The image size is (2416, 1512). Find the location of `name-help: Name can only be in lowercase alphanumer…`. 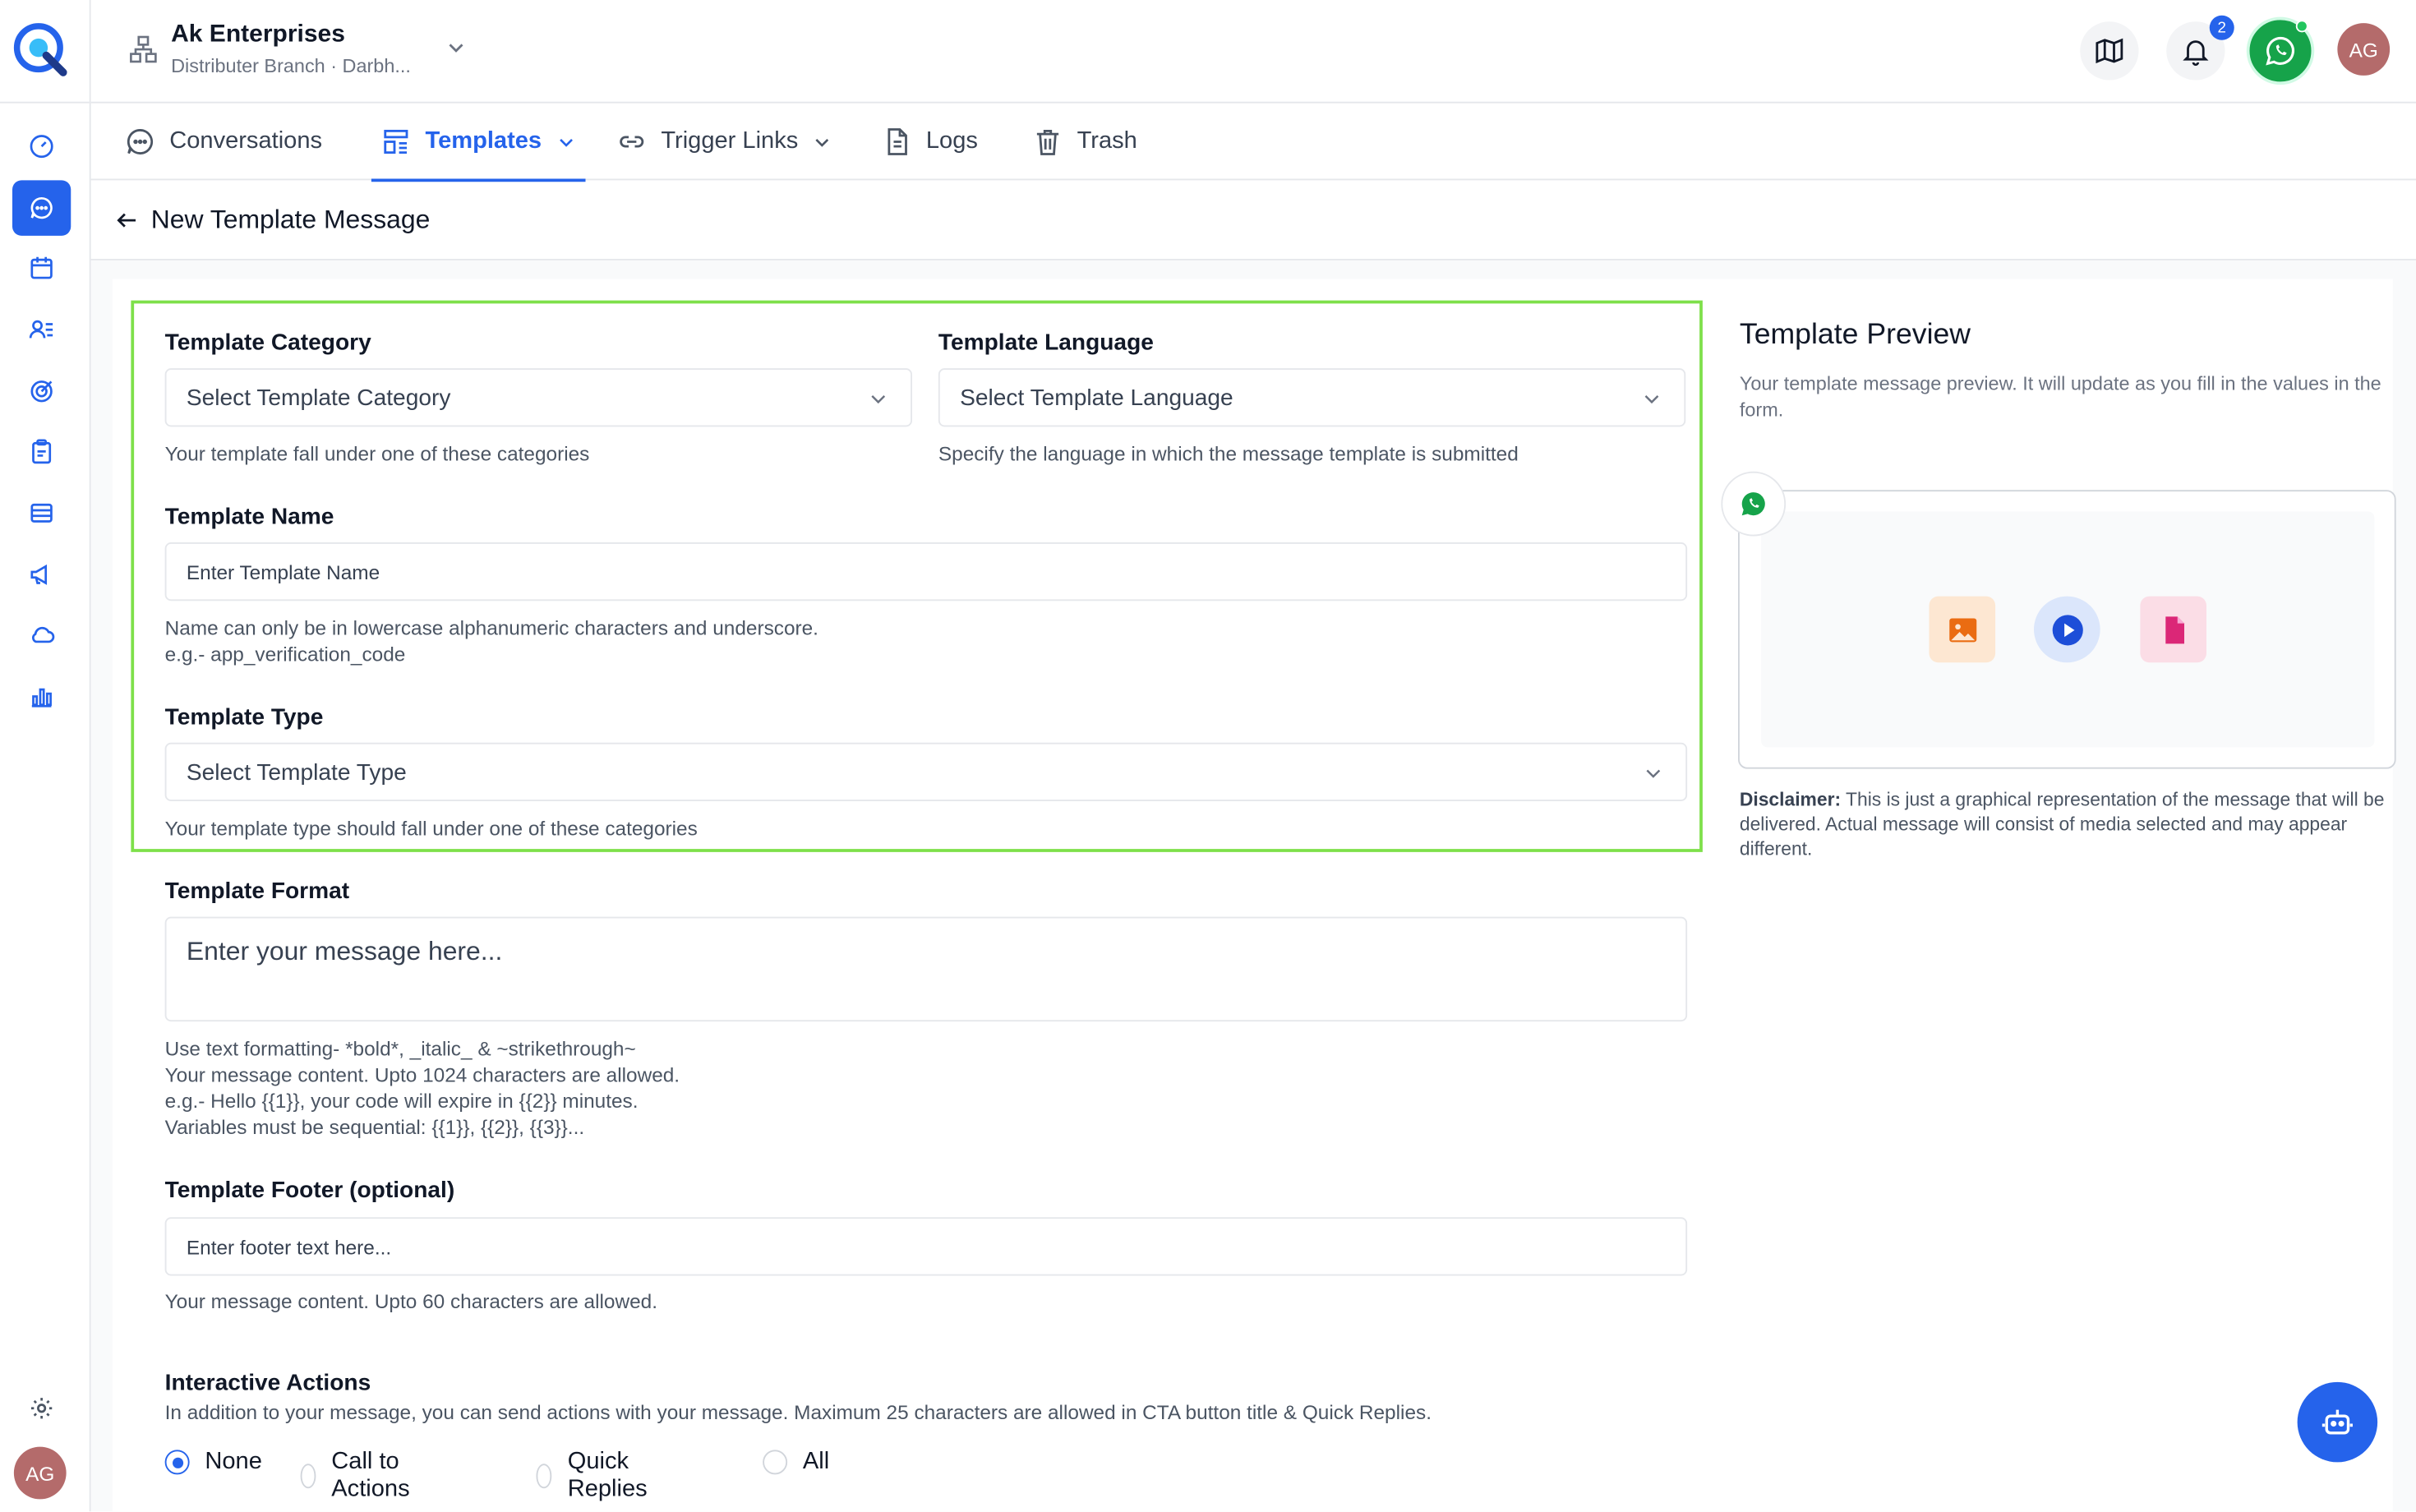

name-help: Name can only be in lowercase alphanumer… is located at coordinates (491, 628).